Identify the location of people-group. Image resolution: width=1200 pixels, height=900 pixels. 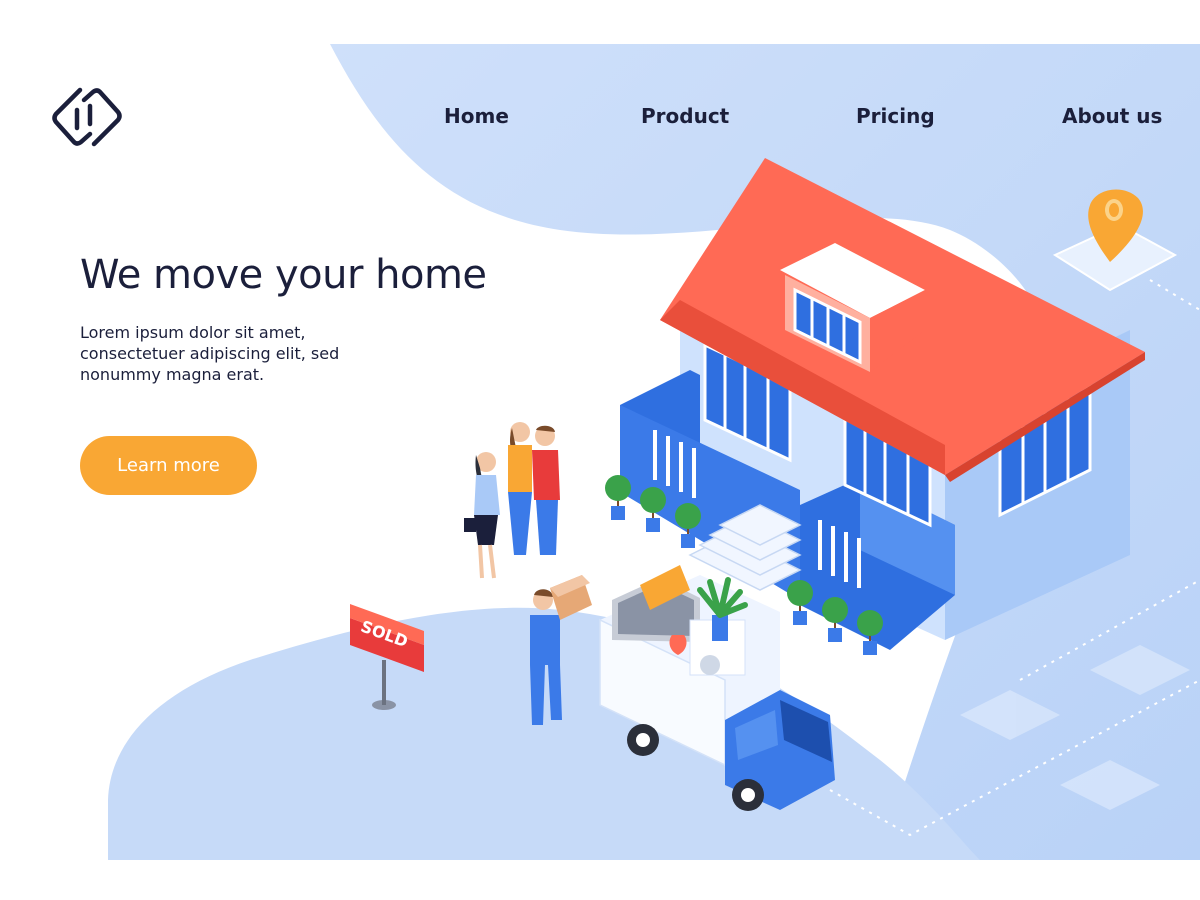
(512, 500).